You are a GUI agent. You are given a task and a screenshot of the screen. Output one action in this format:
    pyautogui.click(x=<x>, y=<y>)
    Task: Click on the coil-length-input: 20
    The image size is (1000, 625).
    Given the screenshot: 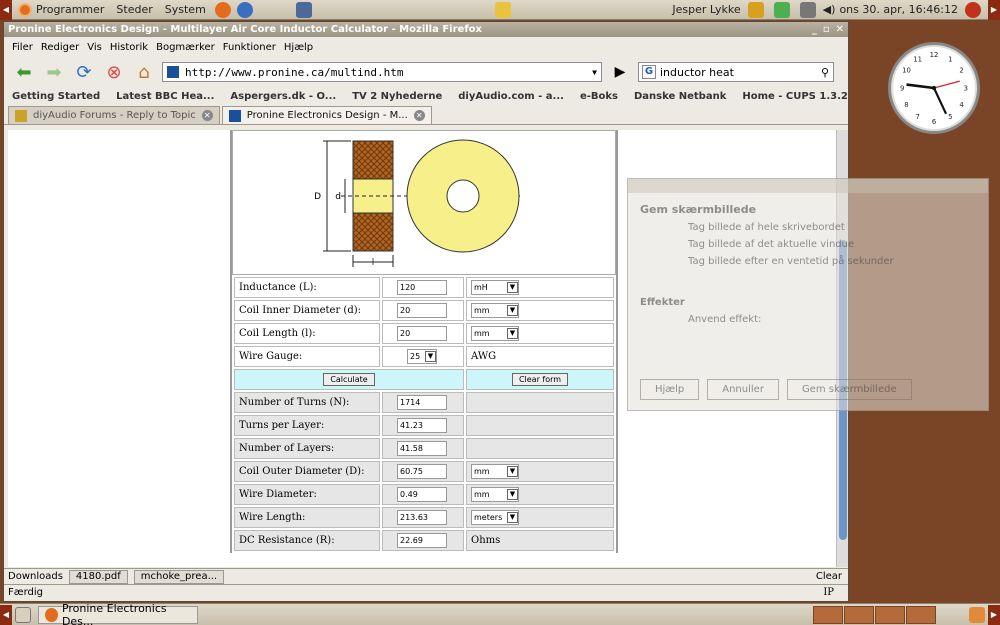 What is the action you would take?
    pyautogui.click(x=422, y=333)
    